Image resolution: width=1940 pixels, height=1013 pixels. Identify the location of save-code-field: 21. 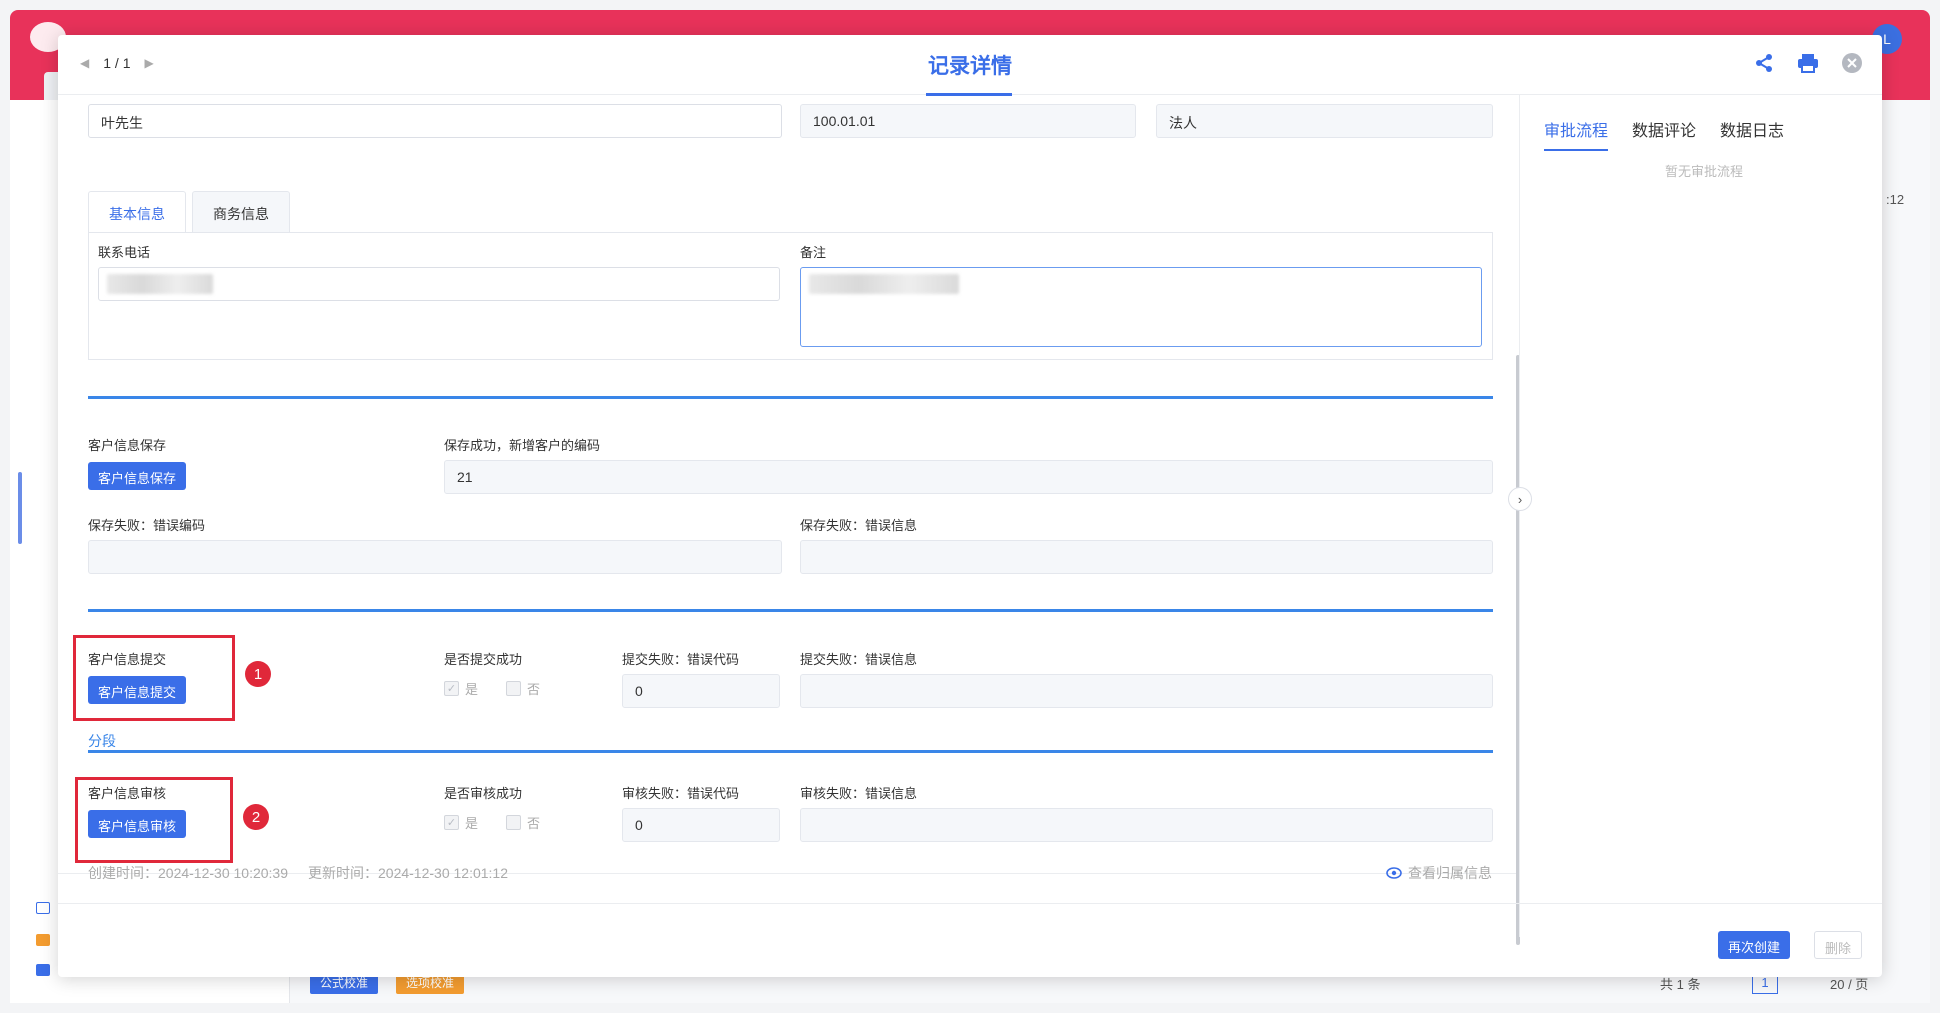
(968, 477).